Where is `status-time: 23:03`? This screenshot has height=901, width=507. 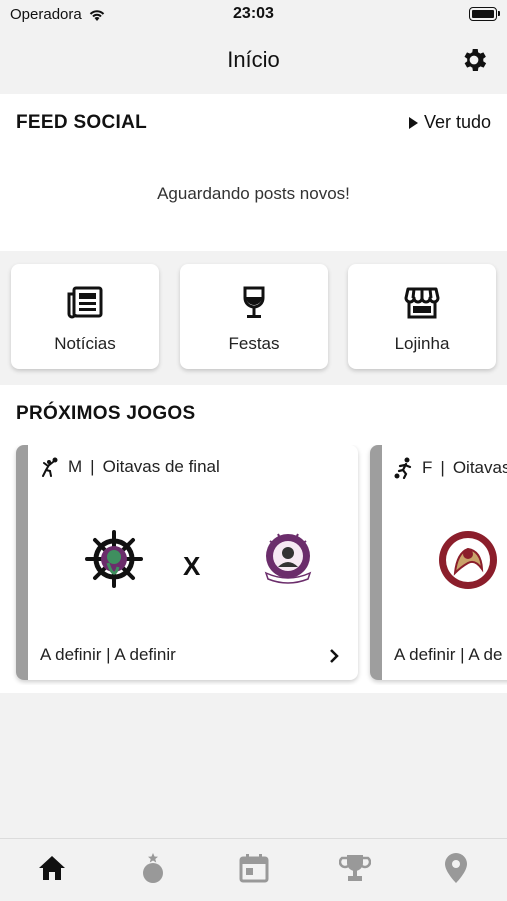
status-time: 23:03 is located at coordinates (253, 13).